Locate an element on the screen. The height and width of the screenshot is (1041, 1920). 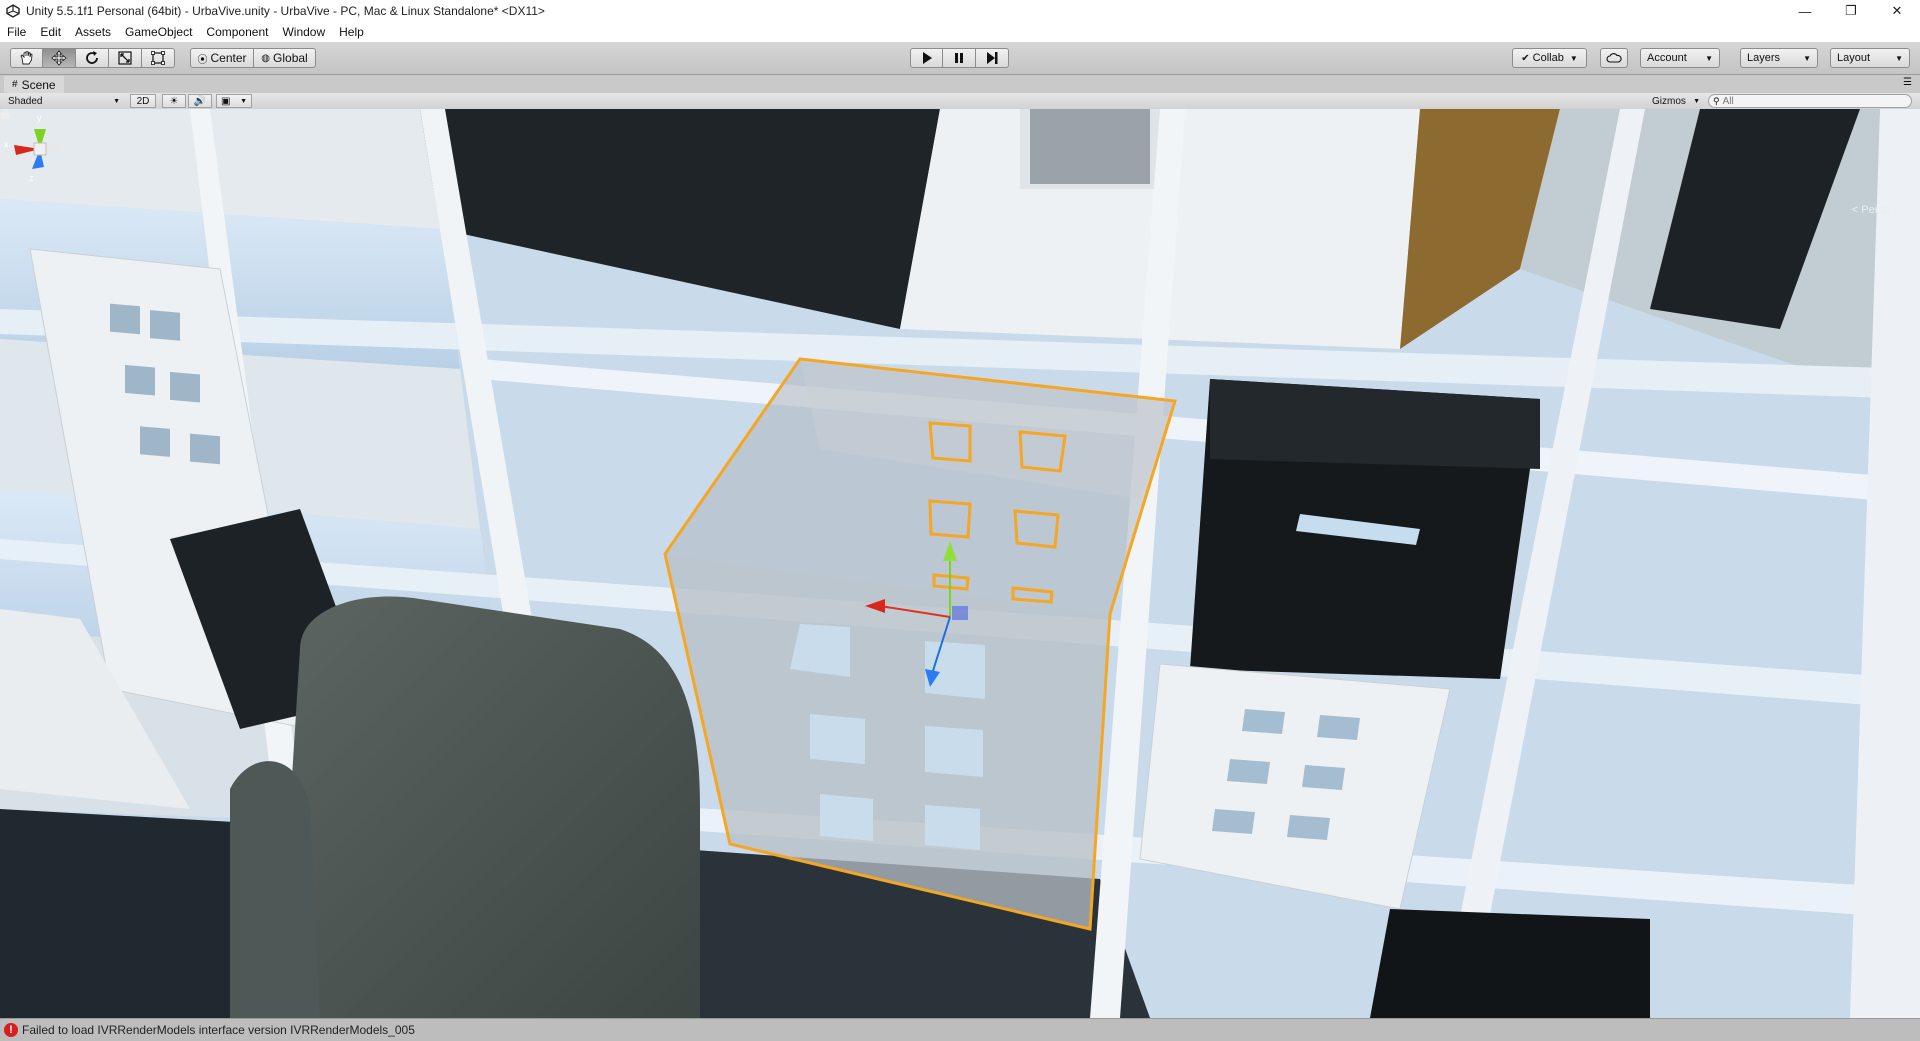
tab-scene: # Scene is located at coordinates (34, 84).